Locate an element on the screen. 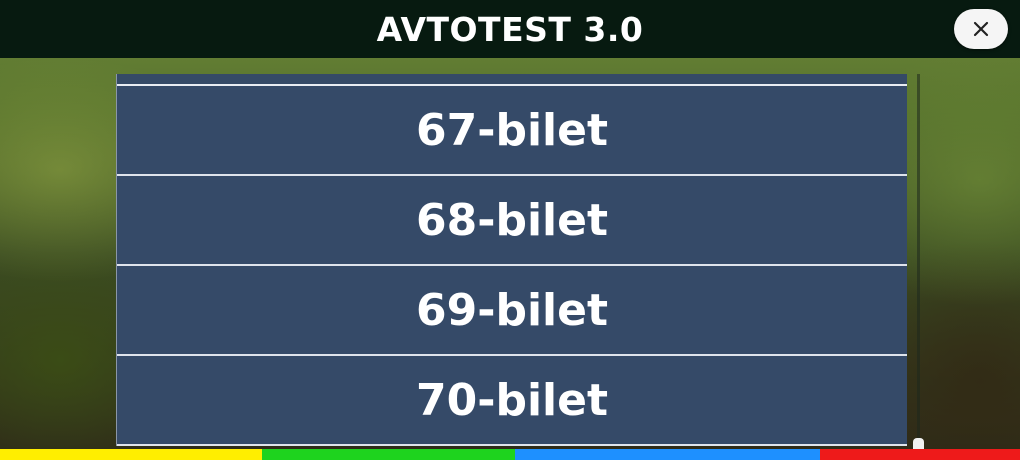 This screenshot has height=460, width=1020. color-segment-red is located at coordinates (920, 454).